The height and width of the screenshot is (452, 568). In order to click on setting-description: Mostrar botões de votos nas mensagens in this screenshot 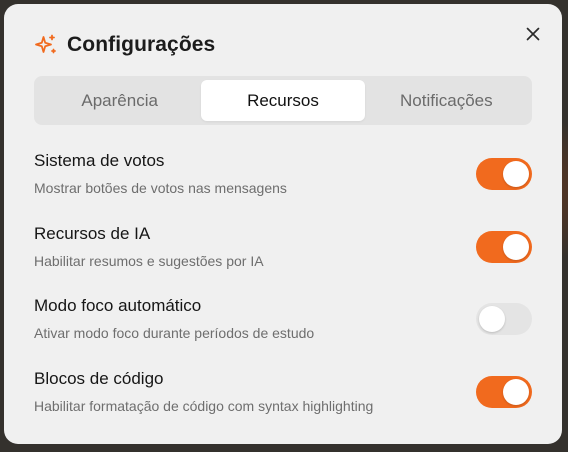, I will do `click(160, 188)`.